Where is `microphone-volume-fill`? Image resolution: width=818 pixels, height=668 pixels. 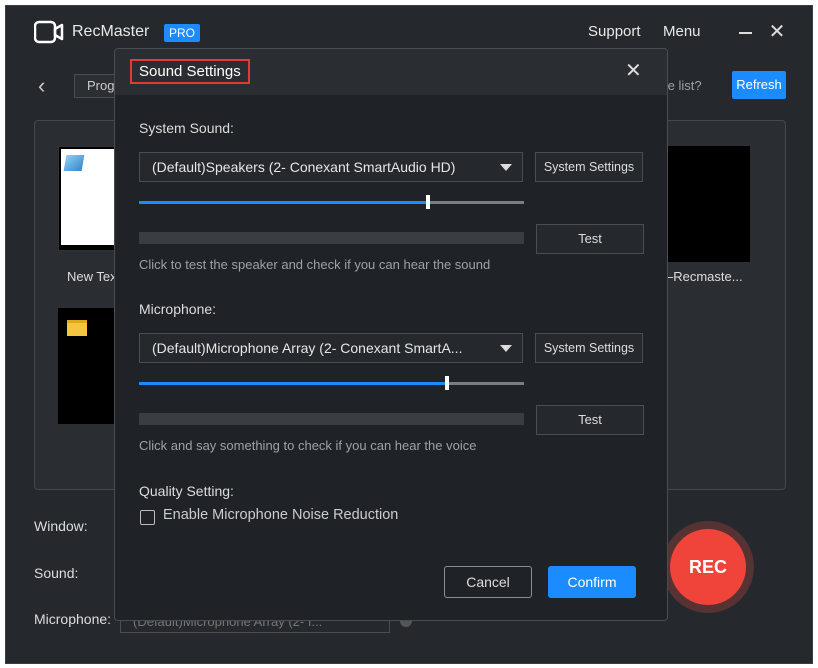 microphone-volume-fill is located at coordinates (293, 383).